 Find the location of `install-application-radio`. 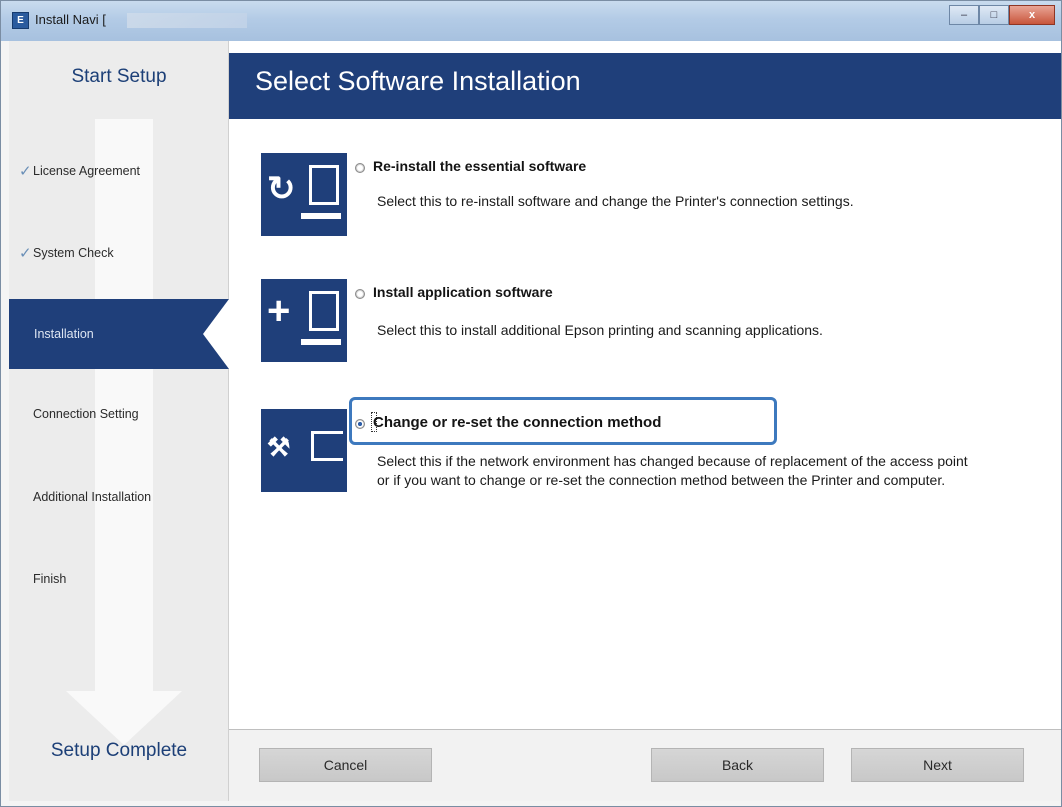

install-application-radio is located at coordinates (360, 294).